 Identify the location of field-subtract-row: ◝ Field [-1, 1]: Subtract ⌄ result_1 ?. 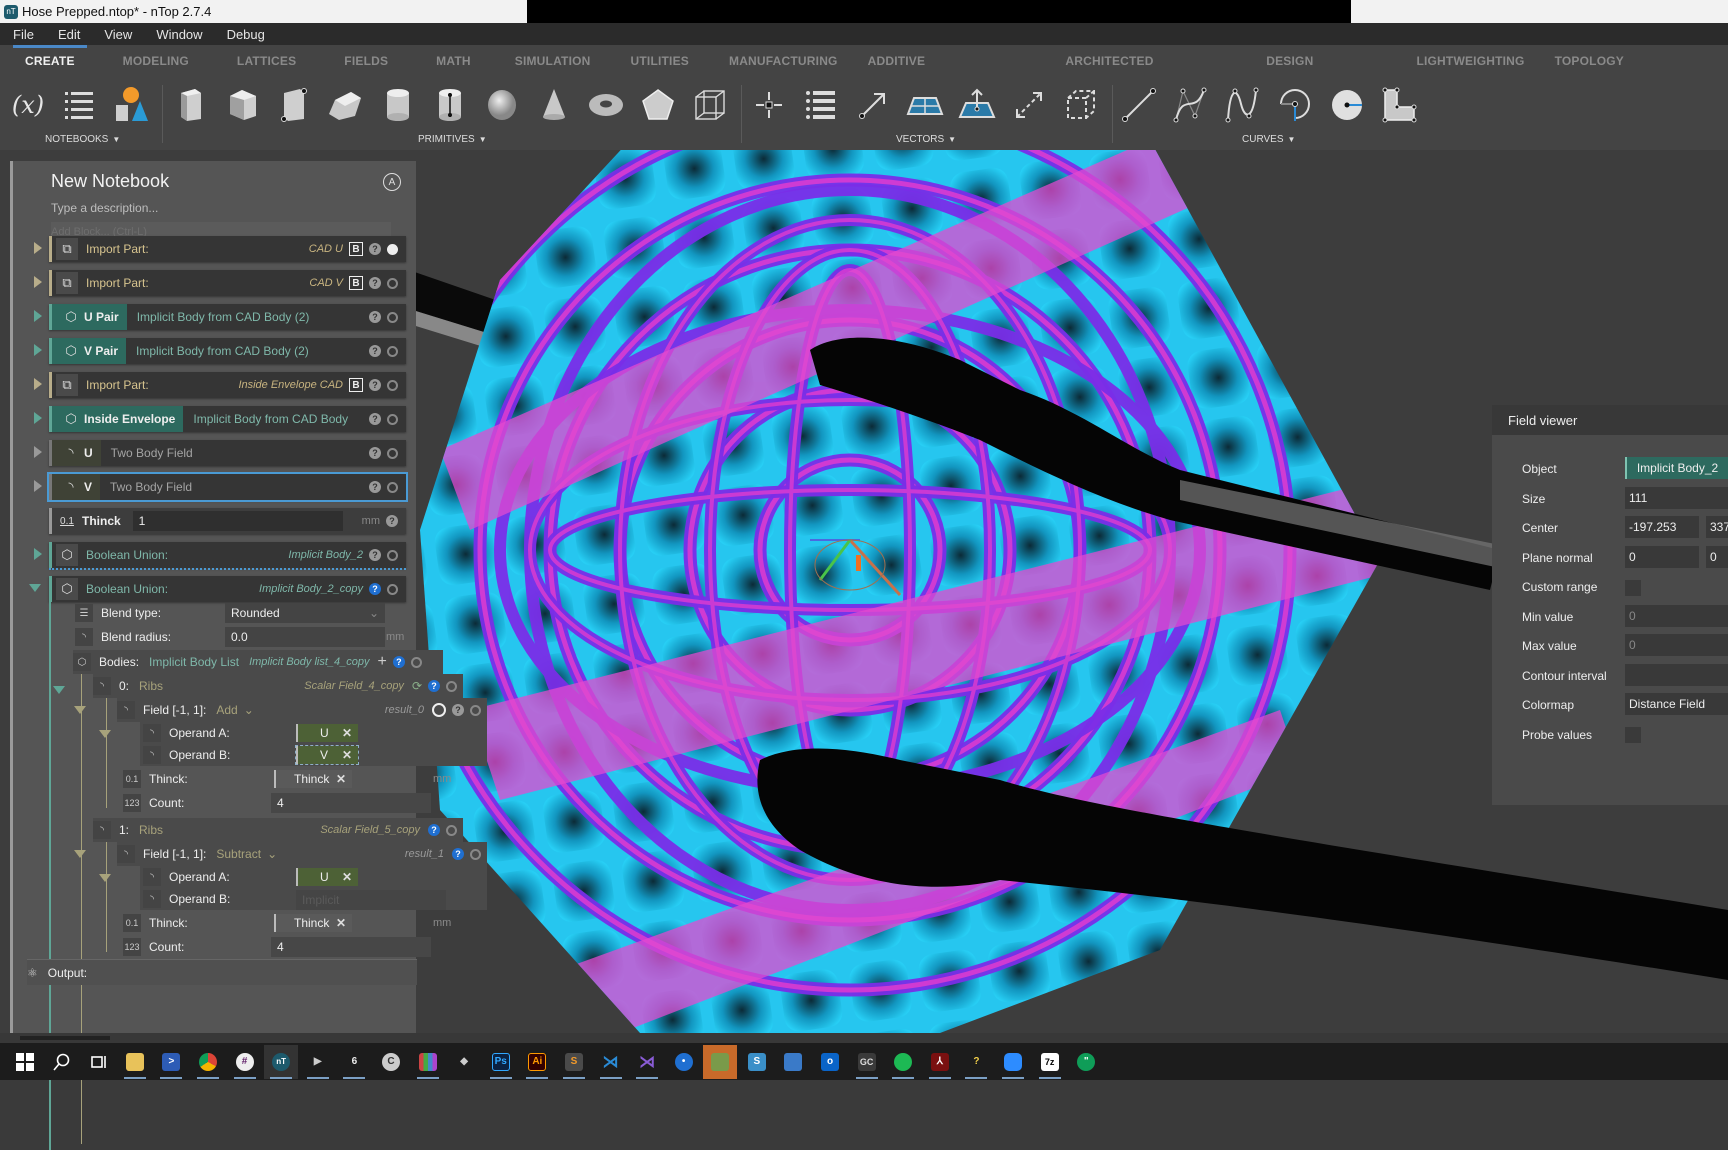
(302, 854).